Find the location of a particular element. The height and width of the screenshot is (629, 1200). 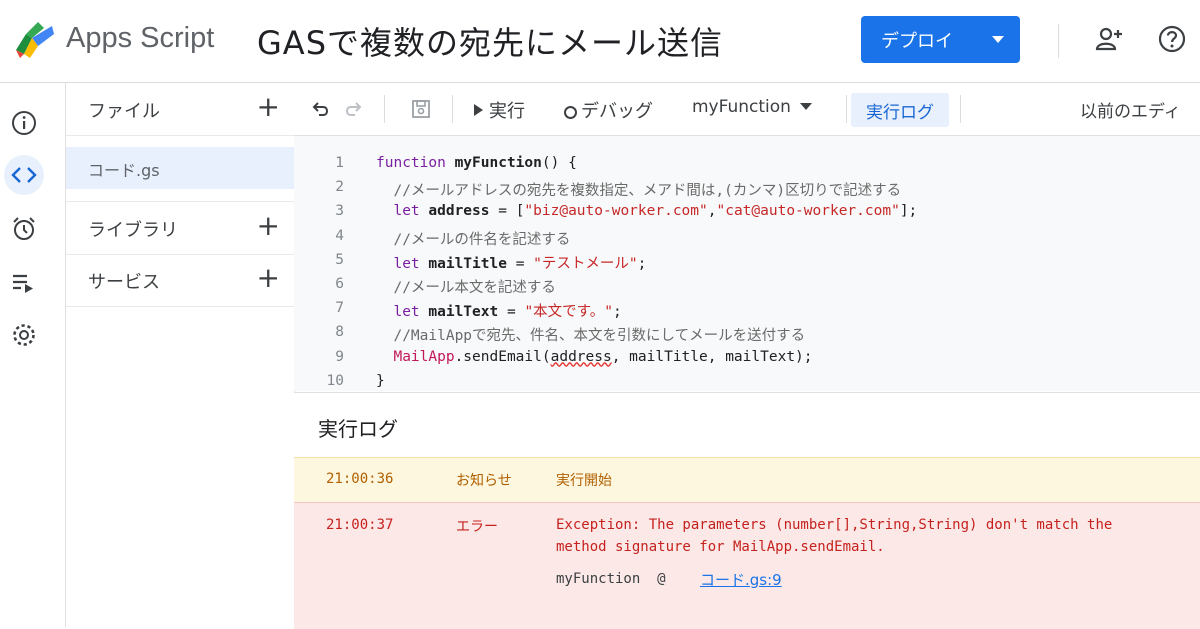

code-text: //メール本文を記述する is located at coordinates (466, 286).